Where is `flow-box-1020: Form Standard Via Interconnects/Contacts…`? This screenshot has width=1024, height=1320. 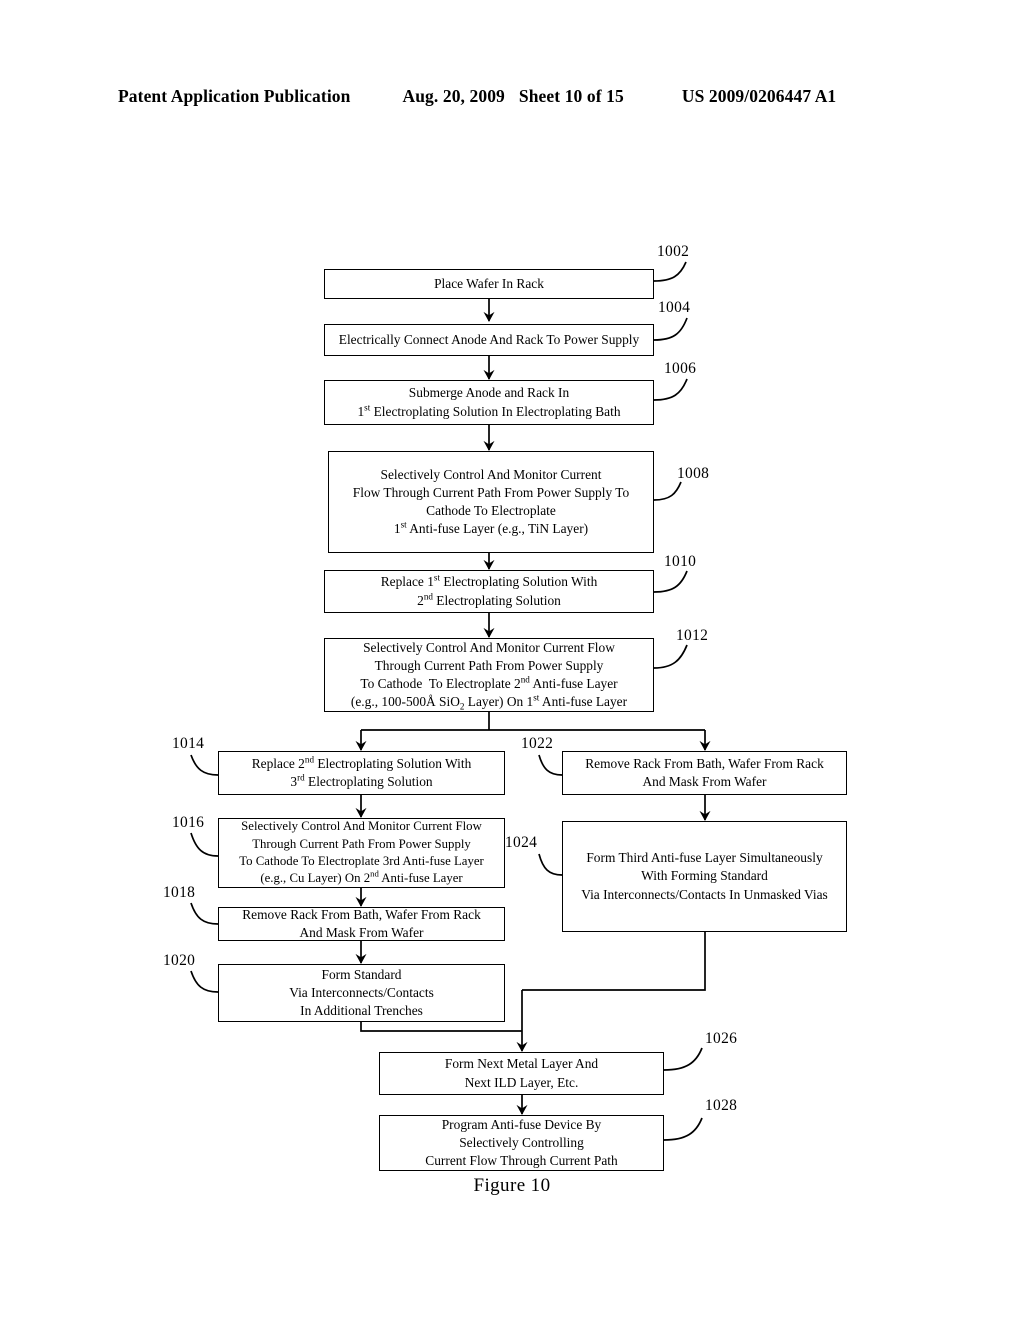 flow-box-1020: Form Standard Via Interconnects/Contacts… is located at coordinates (361, 993).